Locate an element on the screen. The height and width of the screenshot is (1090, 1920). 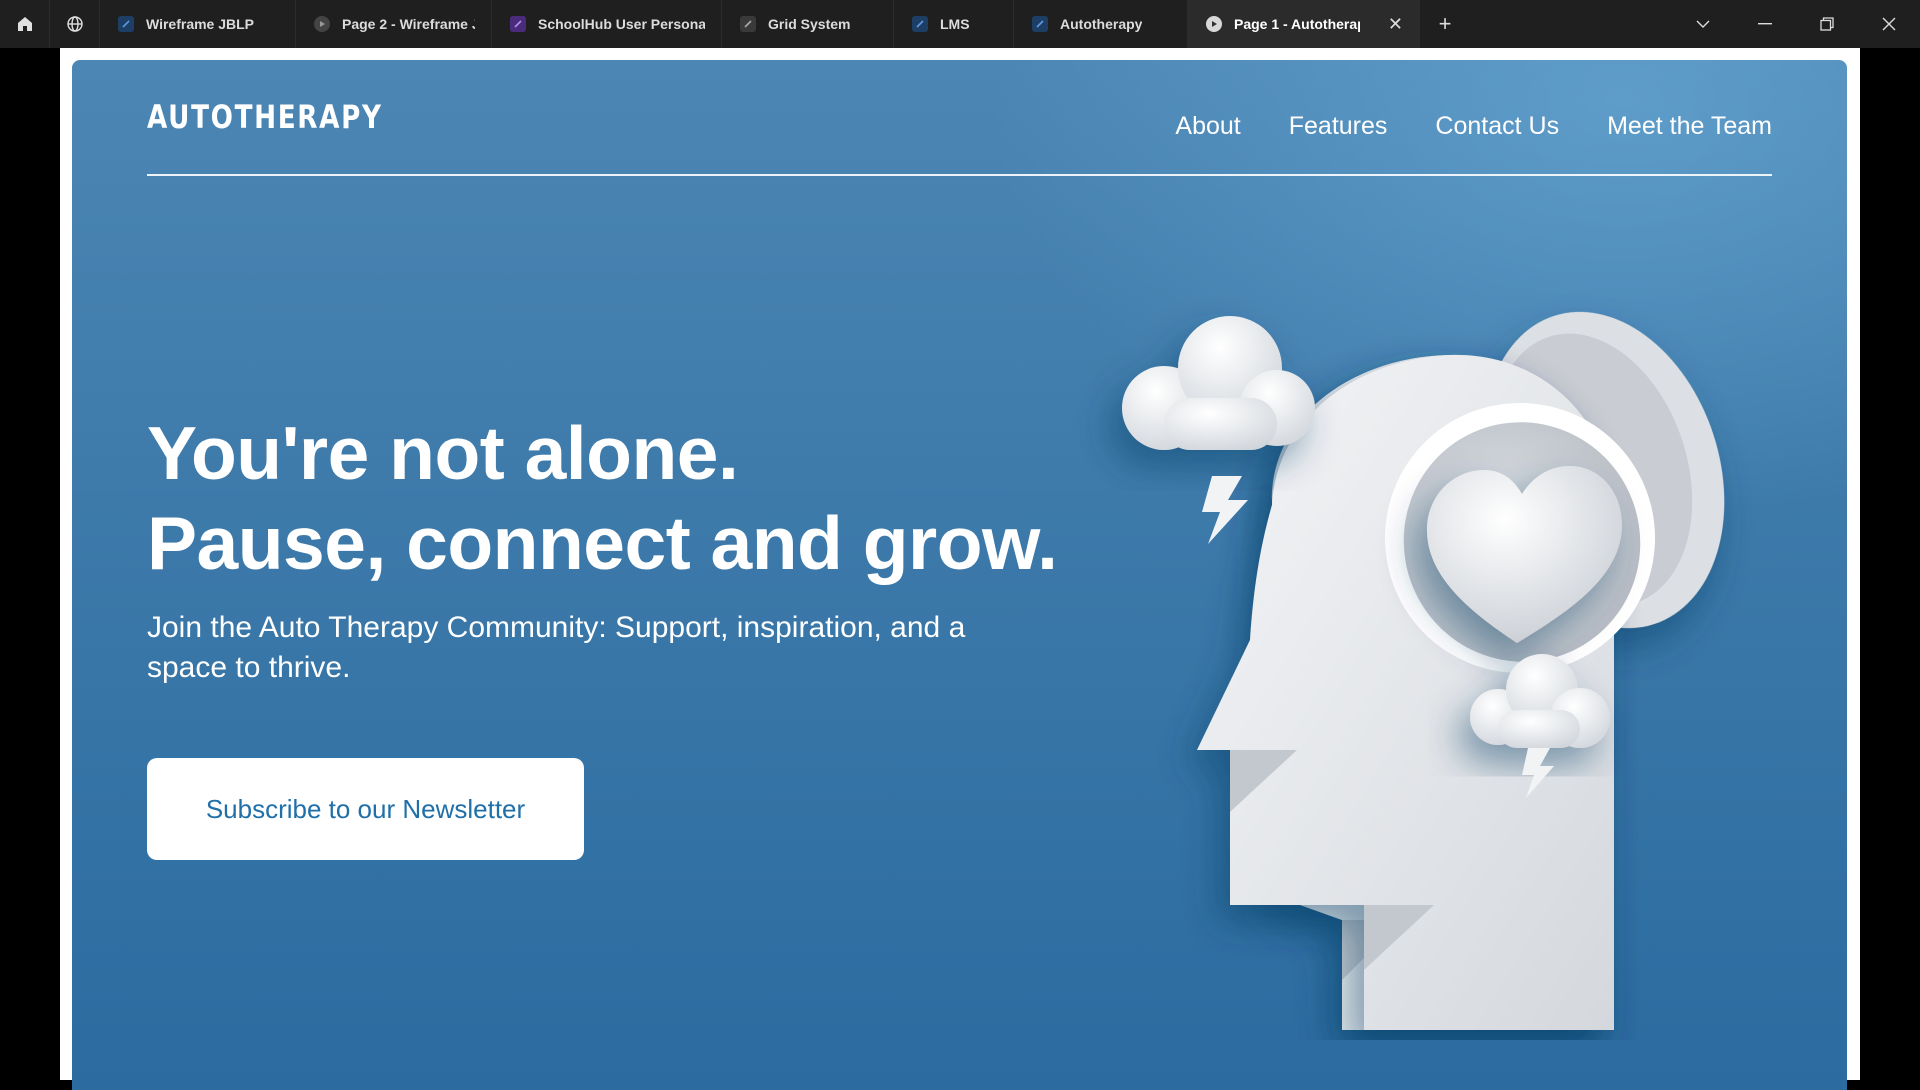
globe-icon is located at coordinates (75, 24).